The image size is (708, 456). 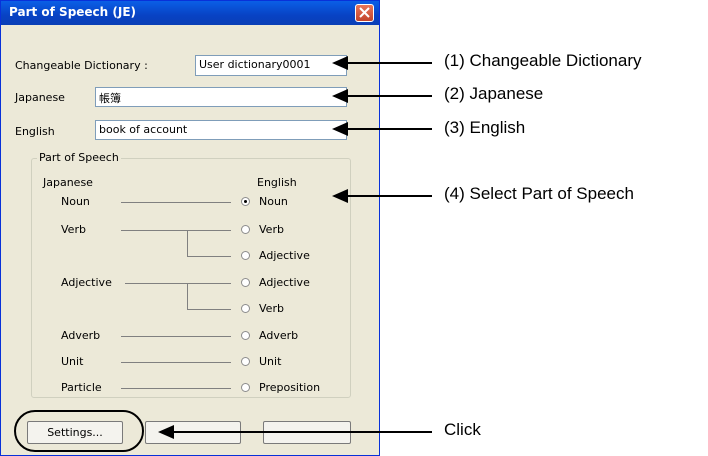 I want to click on japanese-input-value: 帳簿, so click(x=110, y=98).